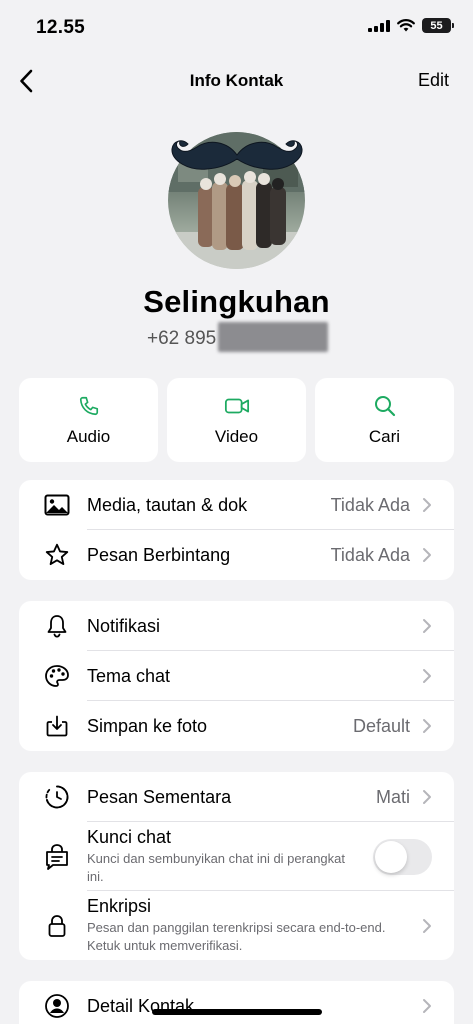 The width and height of the screenshot is (473, 1024). What do you see at coordinates (236, 505) in the screenshot?
I see `media-links-docs-row: Media, tautan & dok Tidak Ada` at bounding box center [236, 505].